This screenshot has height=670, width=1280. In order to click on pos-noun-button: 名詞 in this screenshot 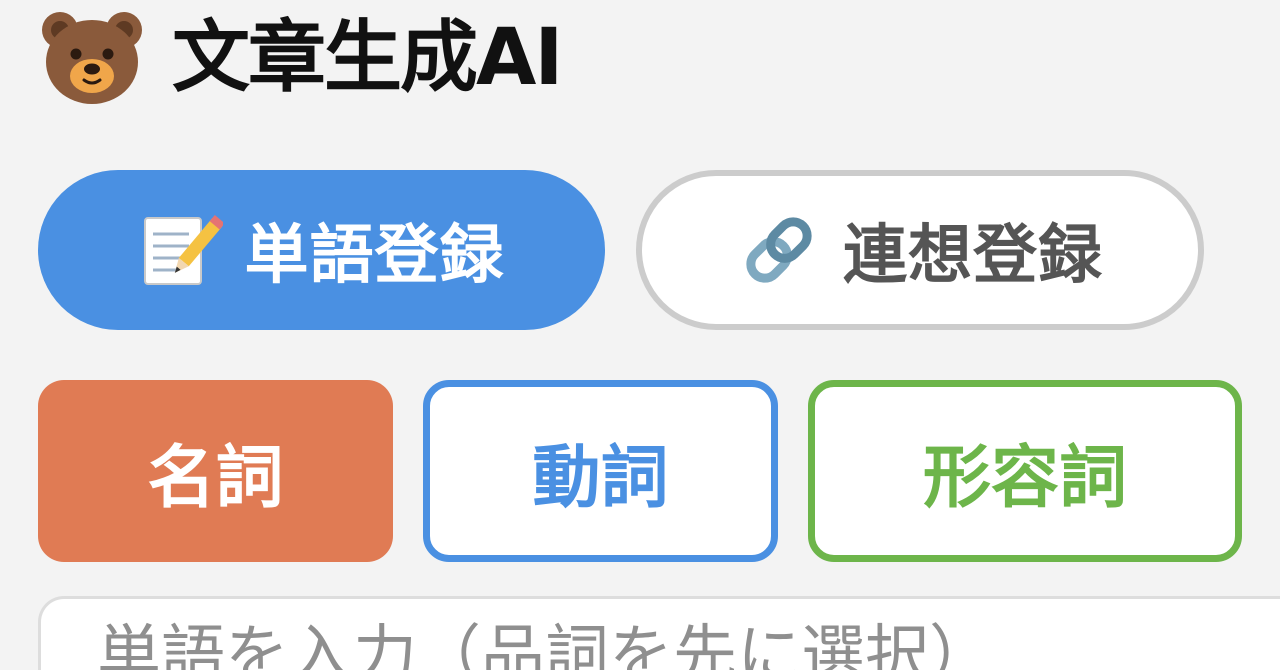, I will do `click(215, 471)`.